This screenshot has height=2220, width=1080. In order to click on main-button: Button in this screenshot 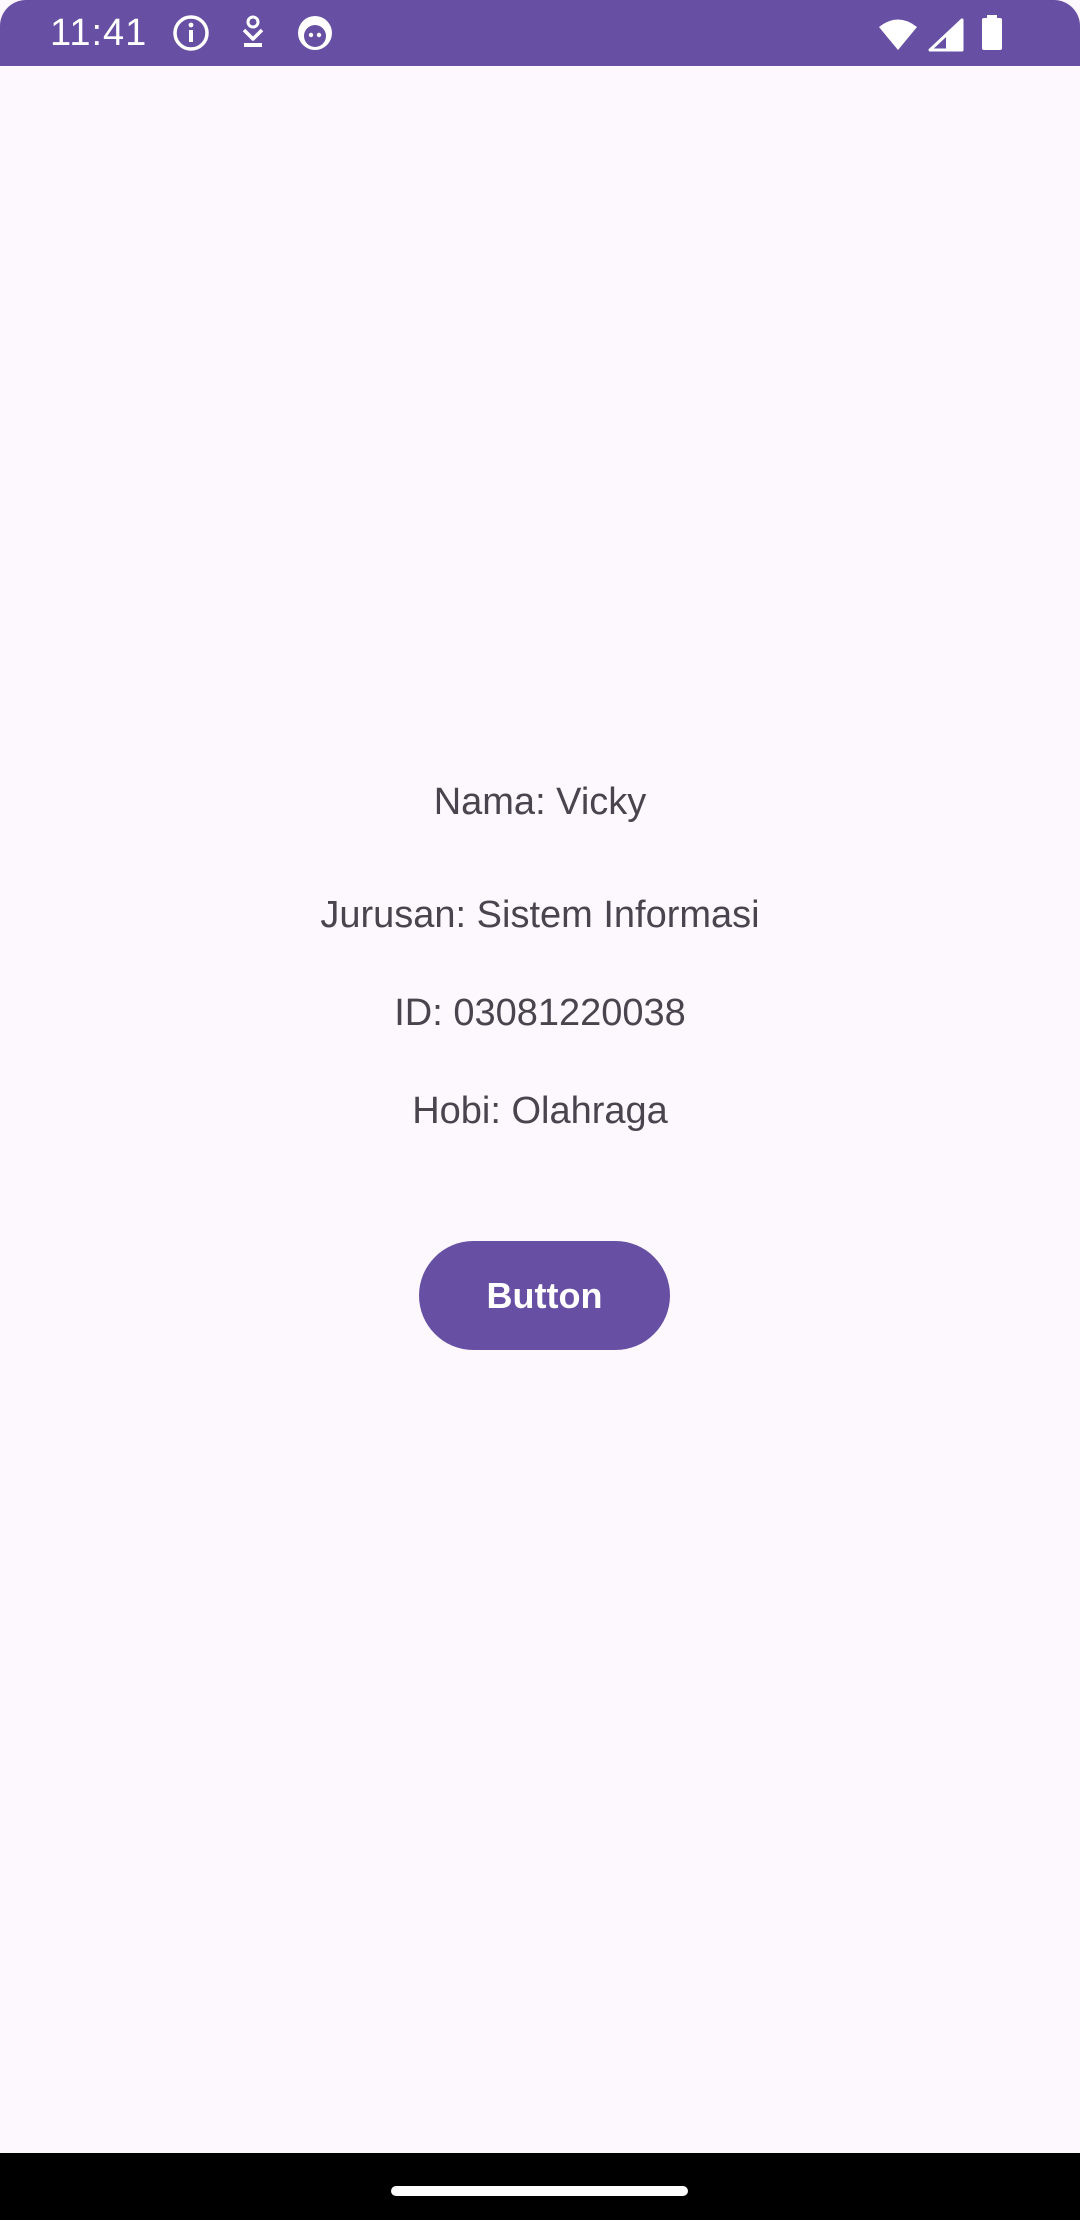, I will do `click(544, 1295)`.